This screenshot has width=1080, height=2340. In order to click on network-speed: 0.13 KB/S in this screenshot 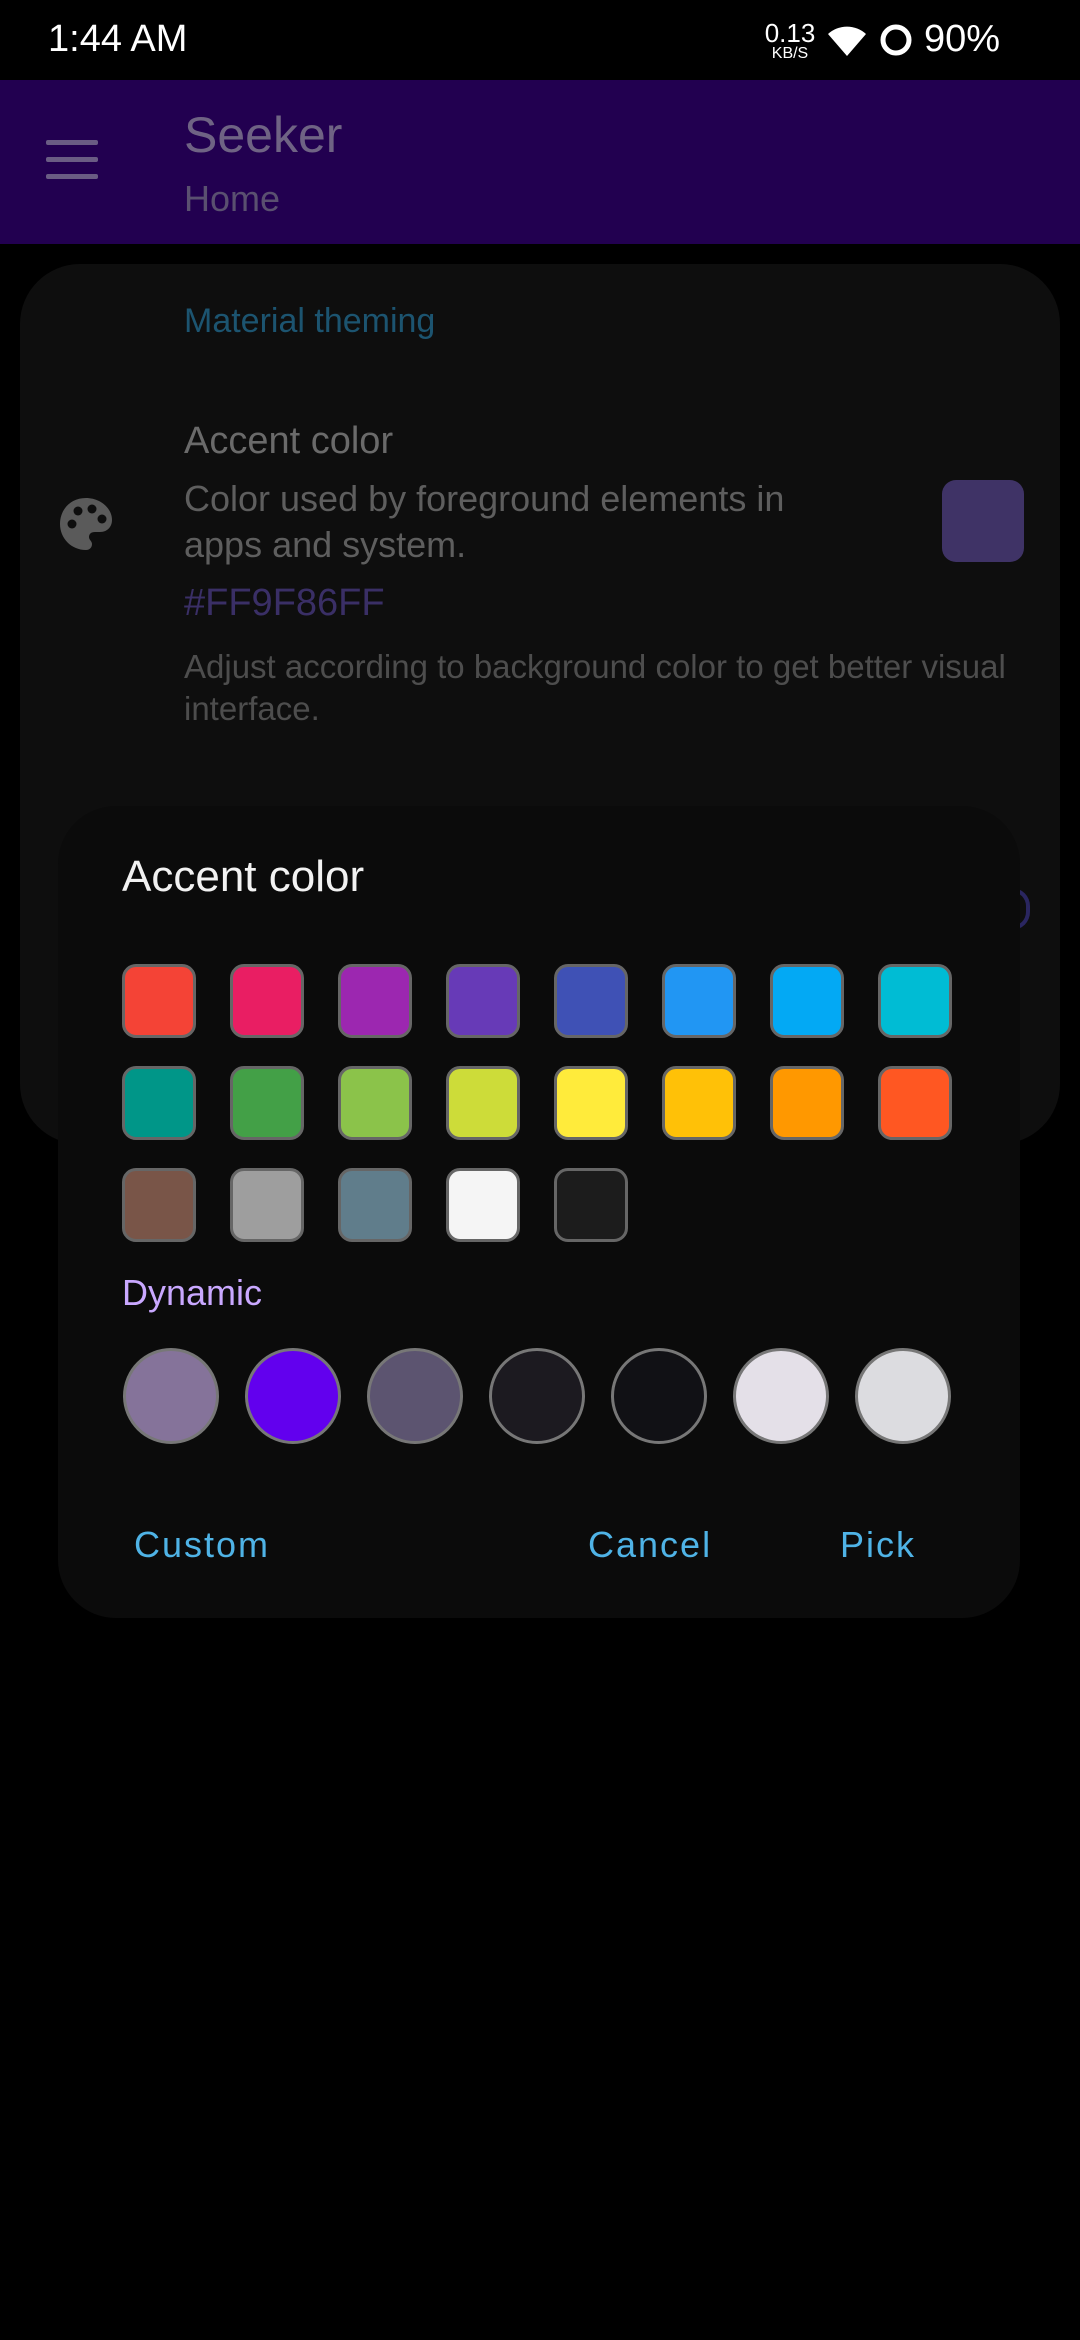, I will do `click(790, 41)`.